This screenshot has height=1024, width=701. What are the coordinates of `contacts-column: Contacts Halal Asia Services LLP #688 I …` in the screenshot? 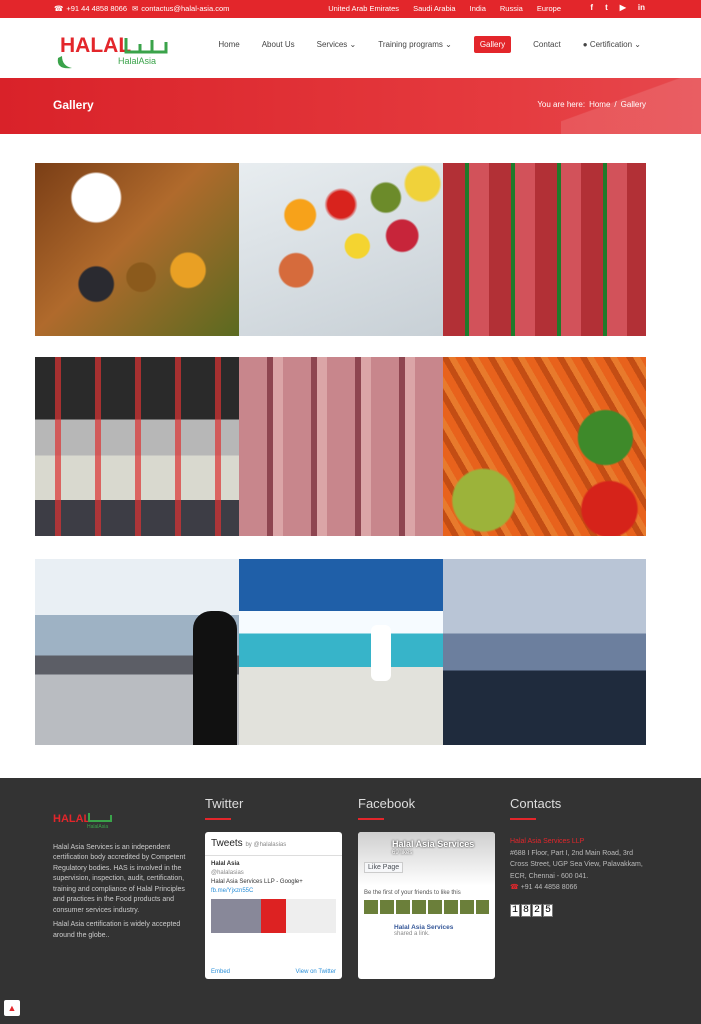 It's located at (580, 856).